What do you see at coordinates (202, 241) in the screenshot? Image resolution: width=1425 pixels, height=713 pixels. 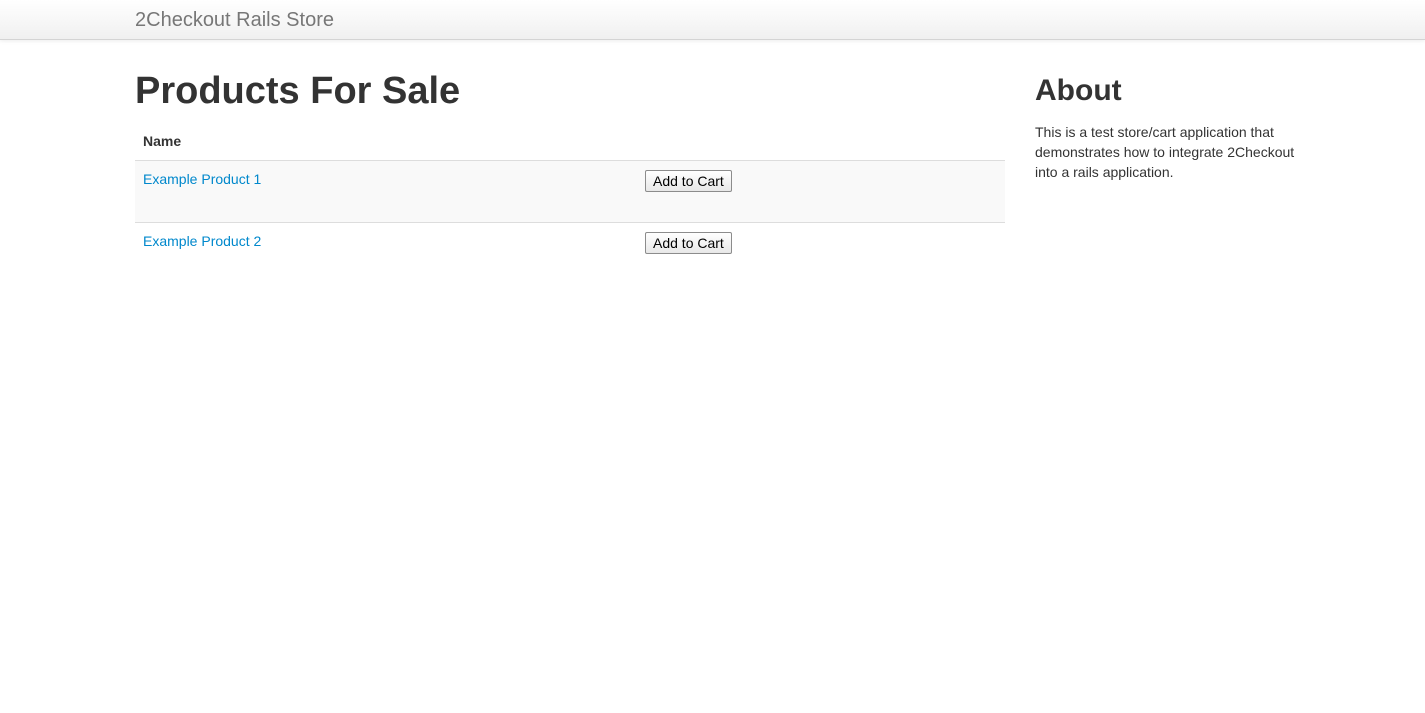 I see `product-link: Example Product 2` at bounding box center [202, 241].